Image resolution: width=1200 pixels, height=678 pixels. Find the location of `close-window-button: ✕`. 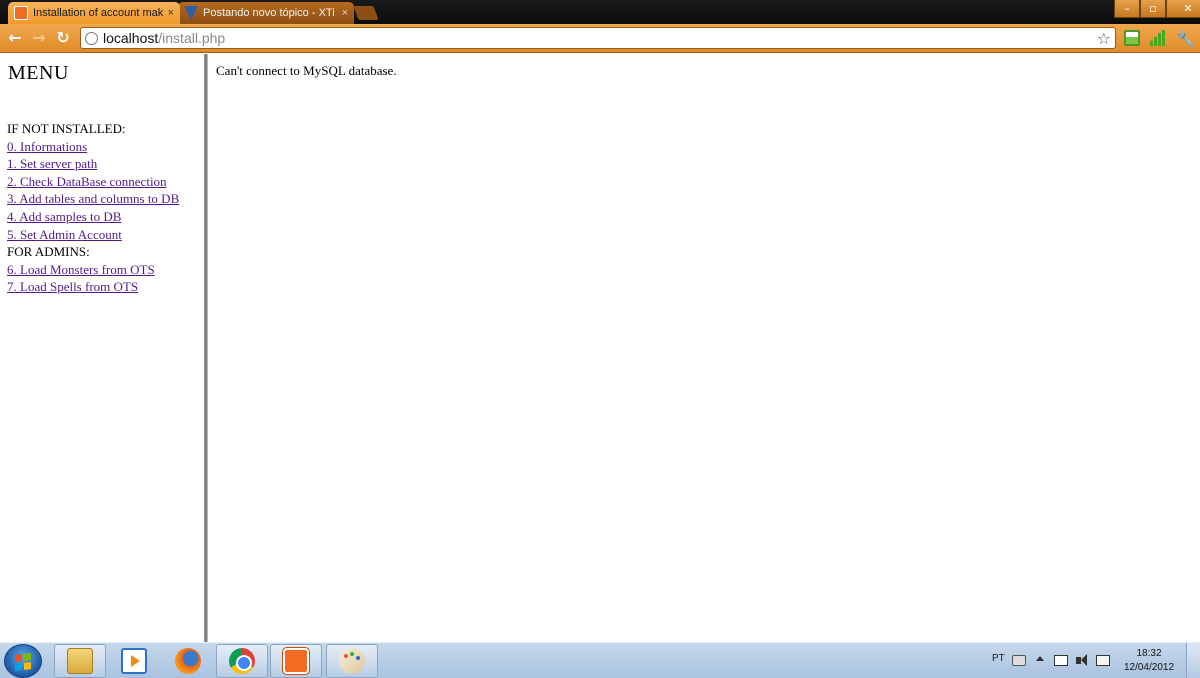

close-window-button: ✕ is located at coordinates (1183, 9).